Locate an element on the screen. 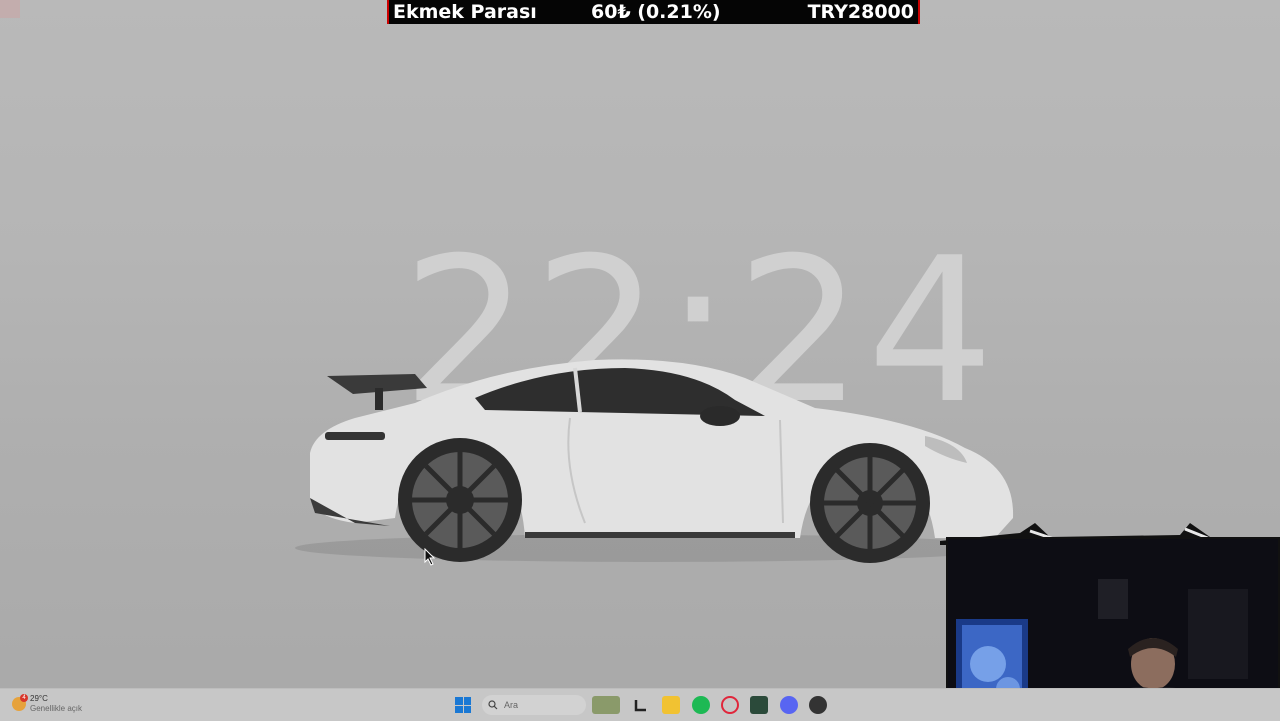 This screenshot has width=1280, height=721. taskbar: 4 29°C Genellikle açık Ara is located at coordinates (640, 704).